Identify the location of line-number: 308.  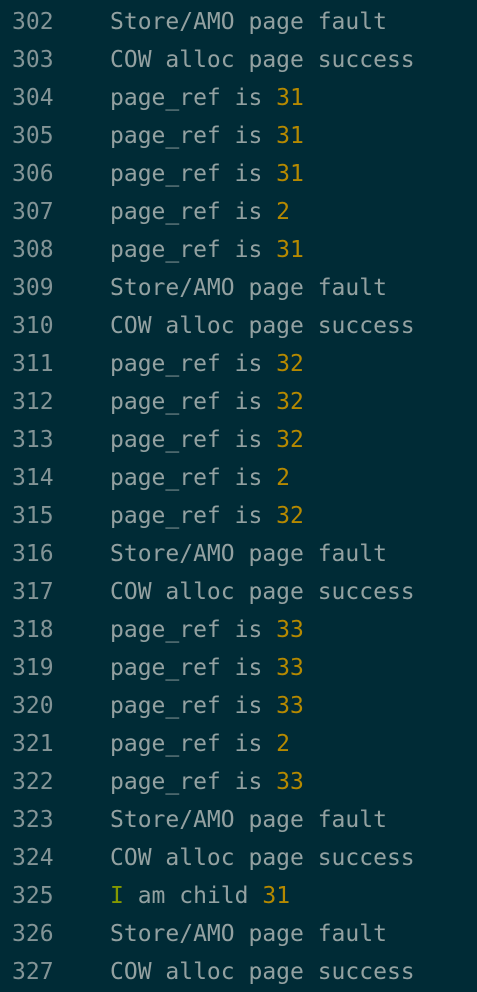
(33, 250).